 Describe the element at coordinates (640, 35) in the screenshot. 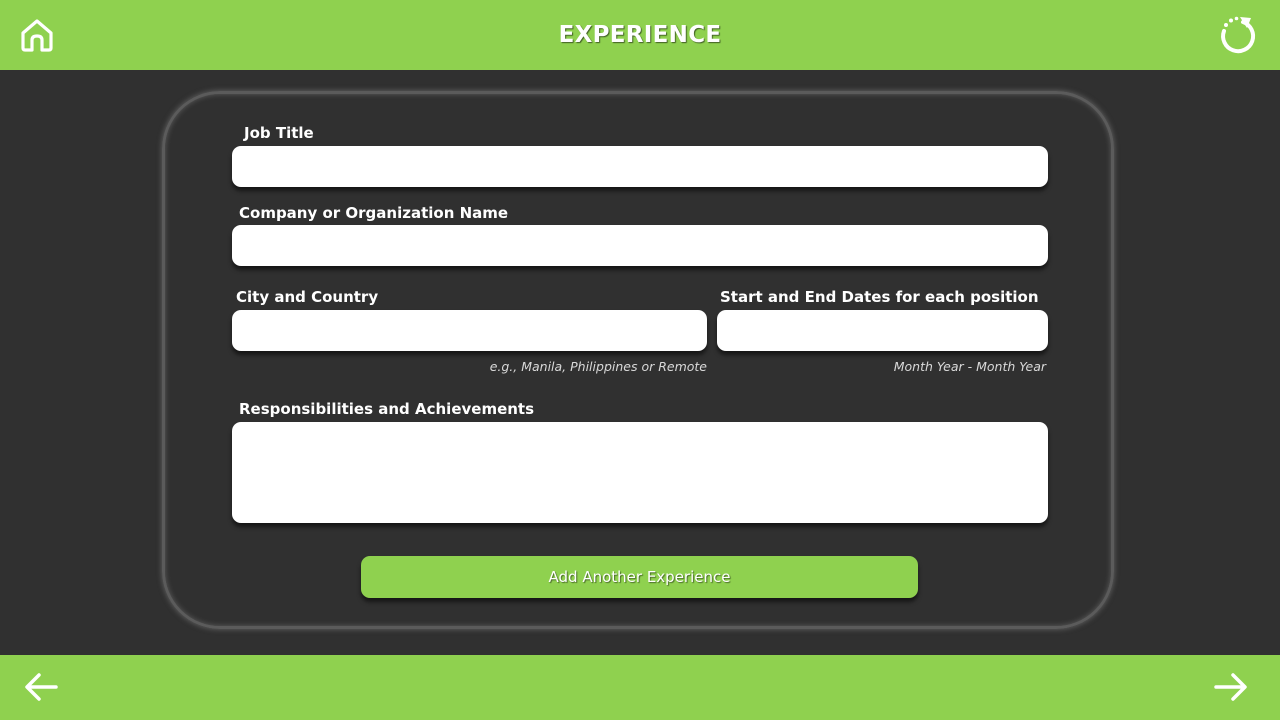

I see `page-title: EXPERIENCE` at that location.